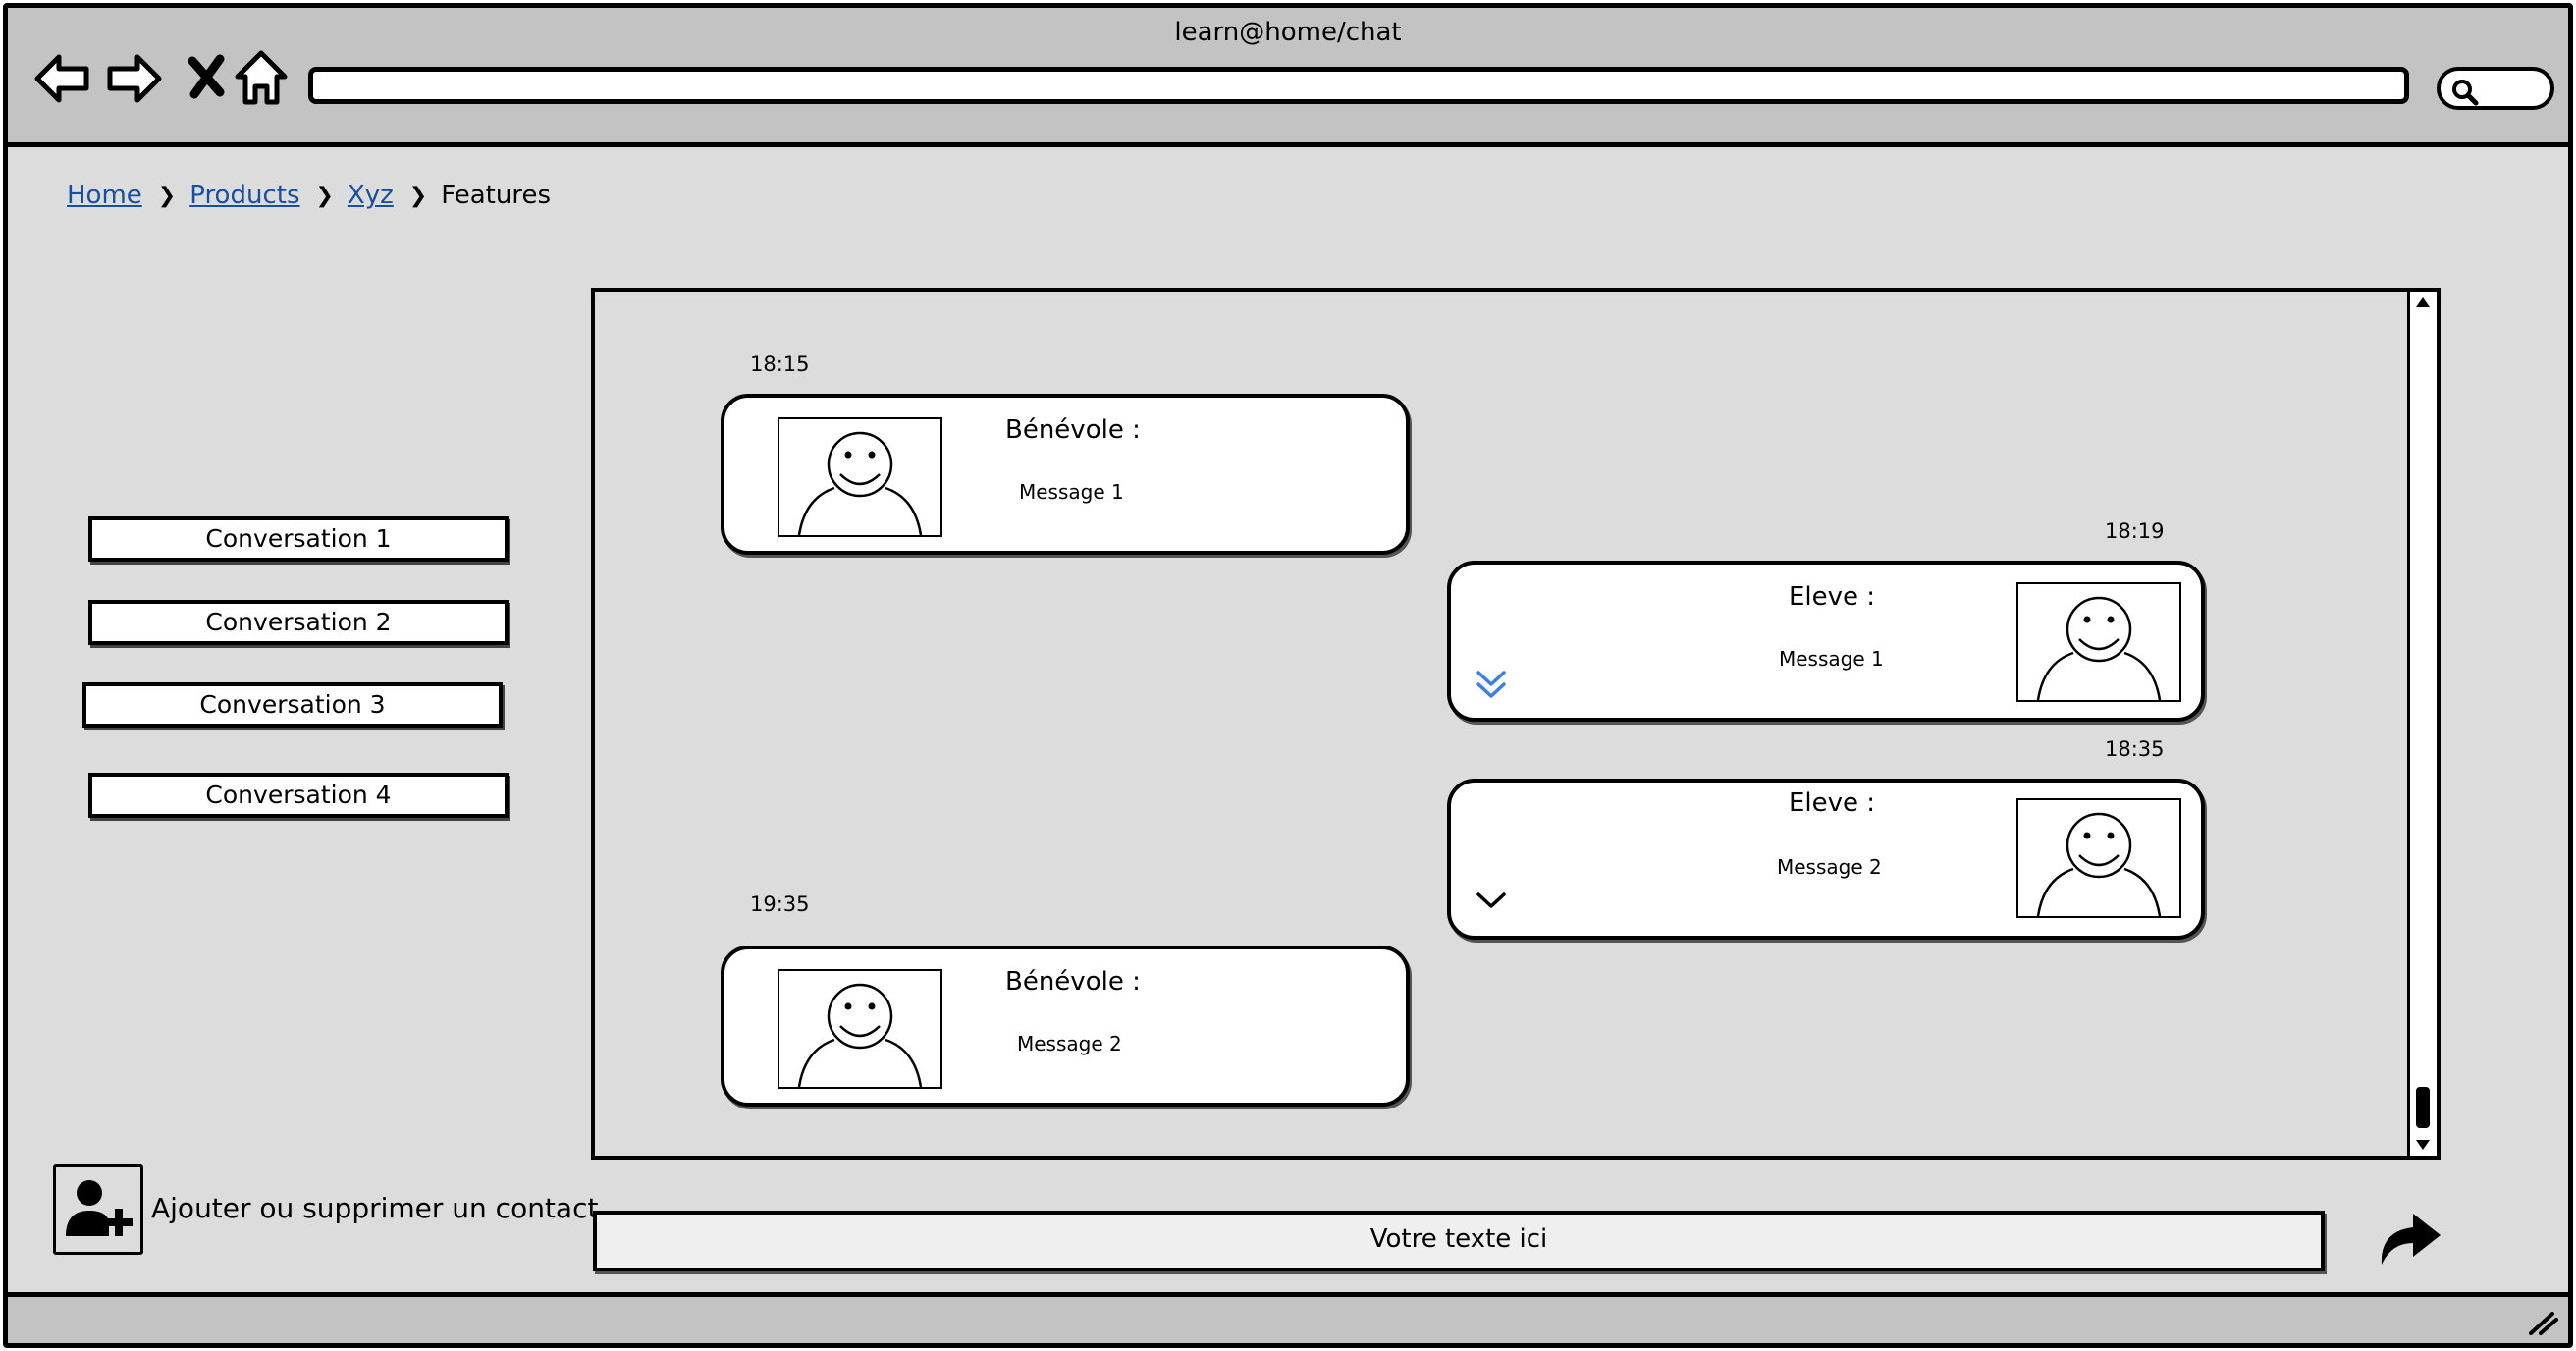 Image resolution: width=2576 pixels, height=1351 pixels. What do you see at coordinates (2135, 749) in the screenshot?
I see `message-time: 18:35` at bounding box center [2135, 749].